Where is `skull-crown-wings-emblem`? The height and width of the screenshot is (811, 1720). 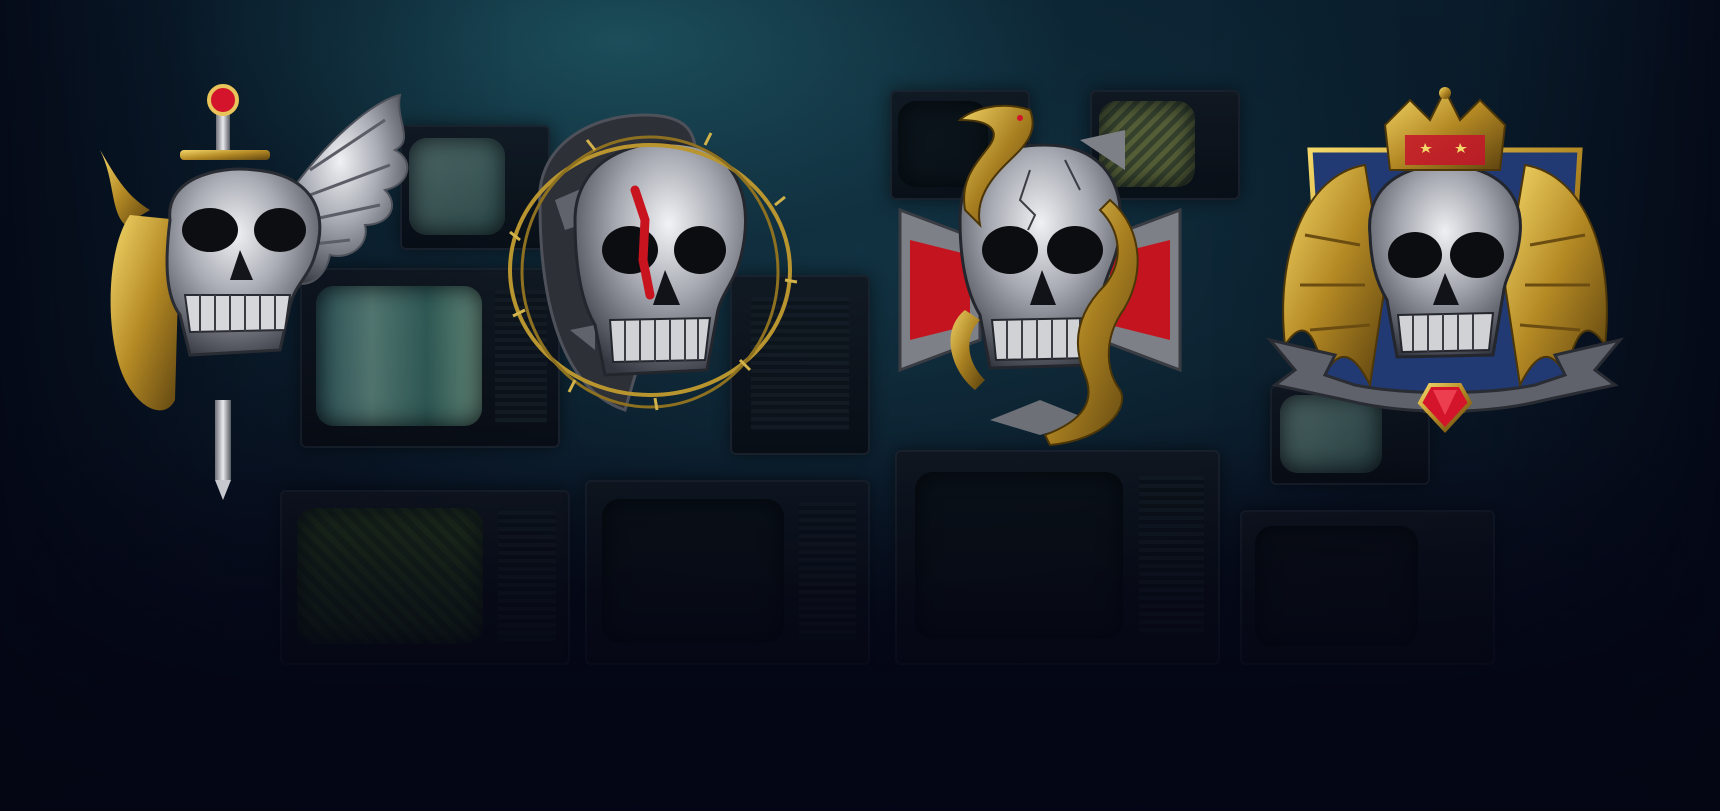 skull-crown-wings-emblem is located at coordinates (1445, 282).